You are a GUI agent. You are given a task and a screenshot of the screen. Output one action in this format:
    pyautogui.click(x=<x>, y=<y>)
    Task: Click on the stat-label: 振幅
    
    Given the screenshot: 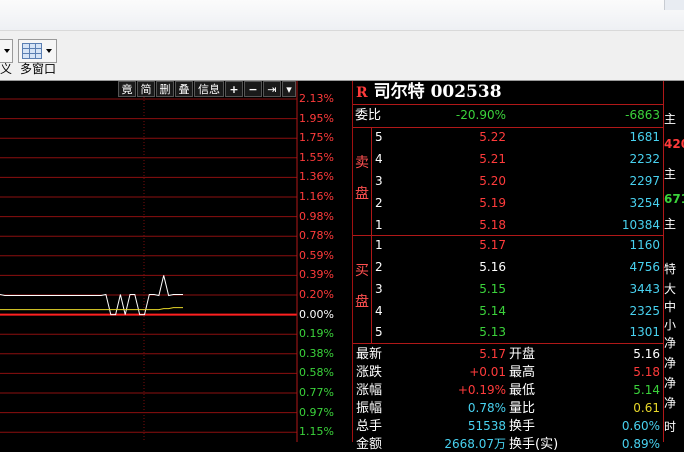 What is the action you would take?
    pyautogui.click(x=369, y=408)
    